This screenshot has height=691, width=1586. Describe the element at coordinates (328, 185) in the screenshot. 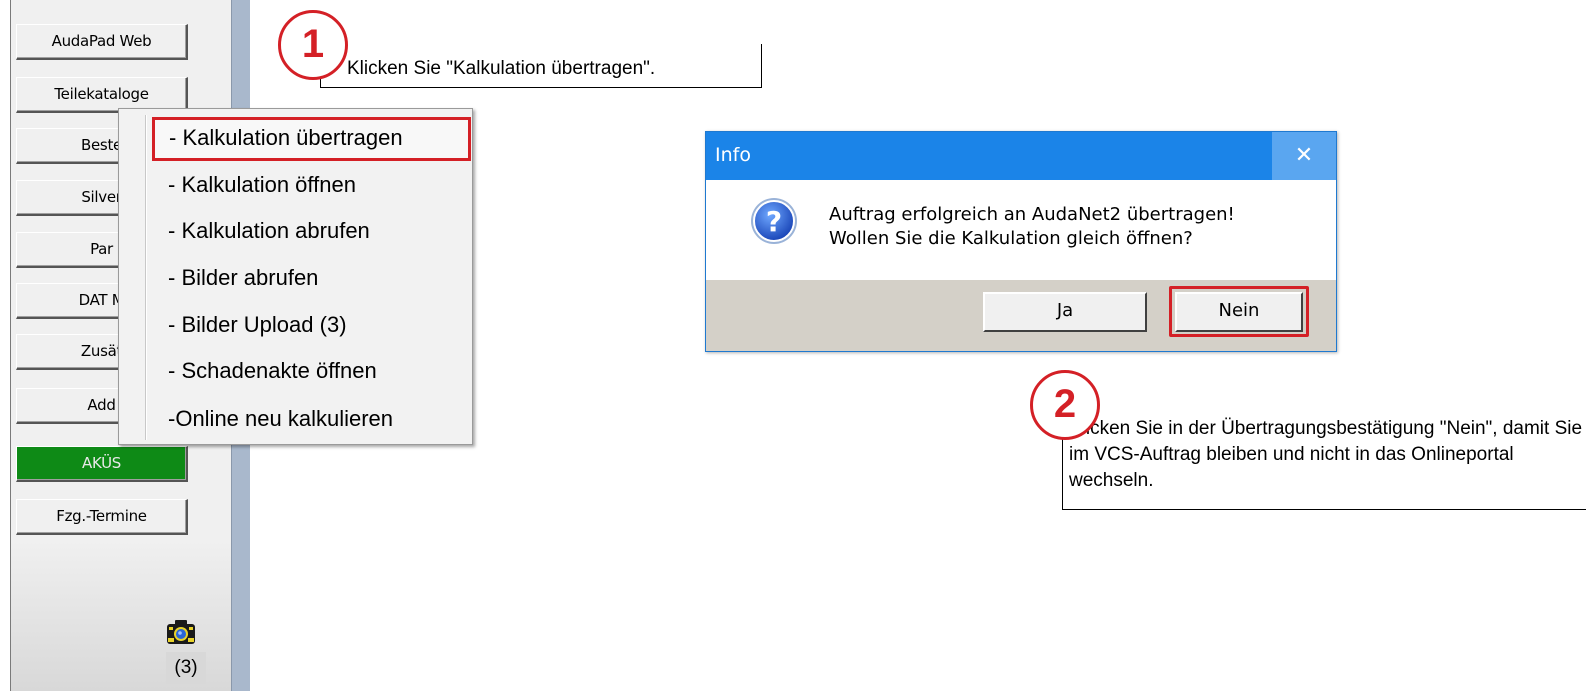

I see `menu-item-kalkulation-oeffnen: - Kalkulation öffnen` at that location.